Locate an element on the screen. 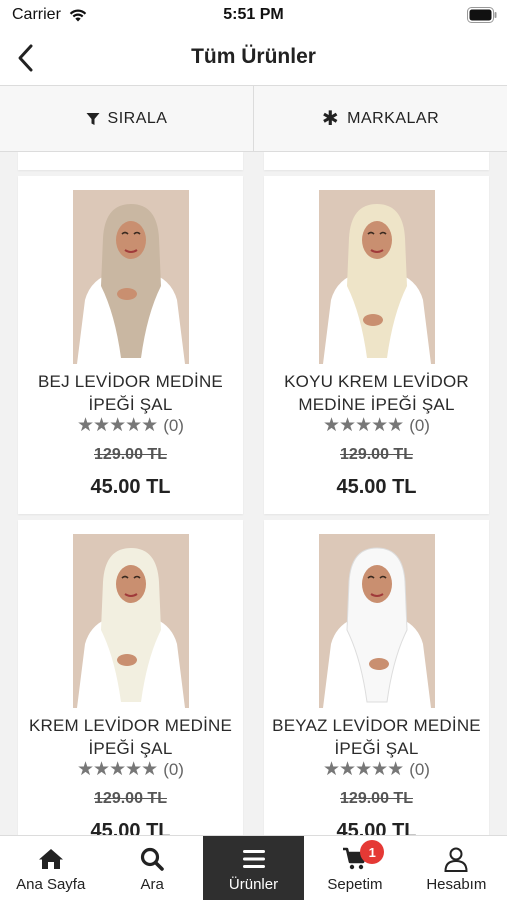 The width and height of the screenshot is (507, 900). navigation-bar: Tüm Ürünler is located at coordinates (253, 58).